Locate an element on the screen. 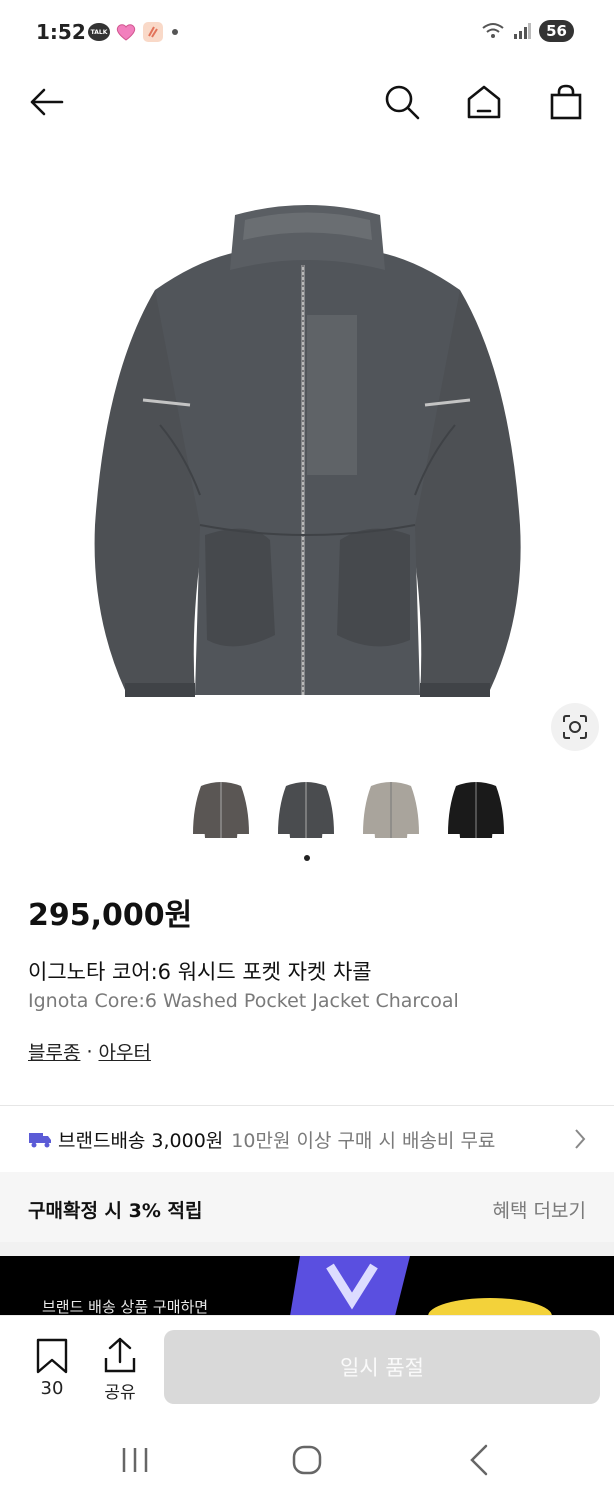 The height and width of the screenshot is (1500, 614). category-breadcrumb: 블루종 · 아우터 is located at coordinates (89, 1051).